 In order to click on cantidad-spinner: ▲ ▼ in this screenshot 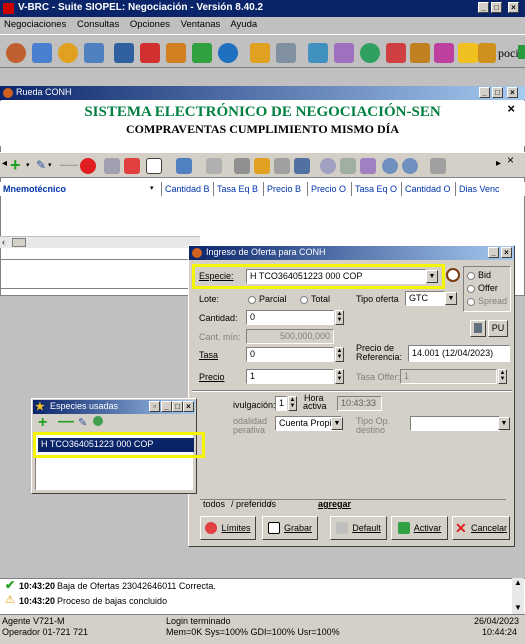, I will do `click(339, 317)`.